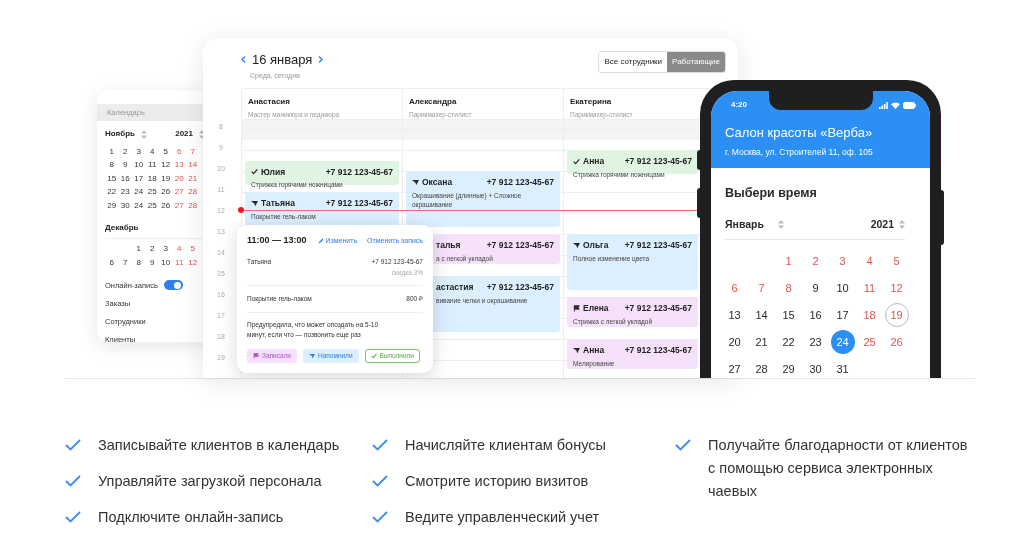 The height and width of the screenshot is (548, 1024). What do you see at coordinates (596, 308) in the screenshot?
I see `client-name: Елена` at bounding box center [596, 308].